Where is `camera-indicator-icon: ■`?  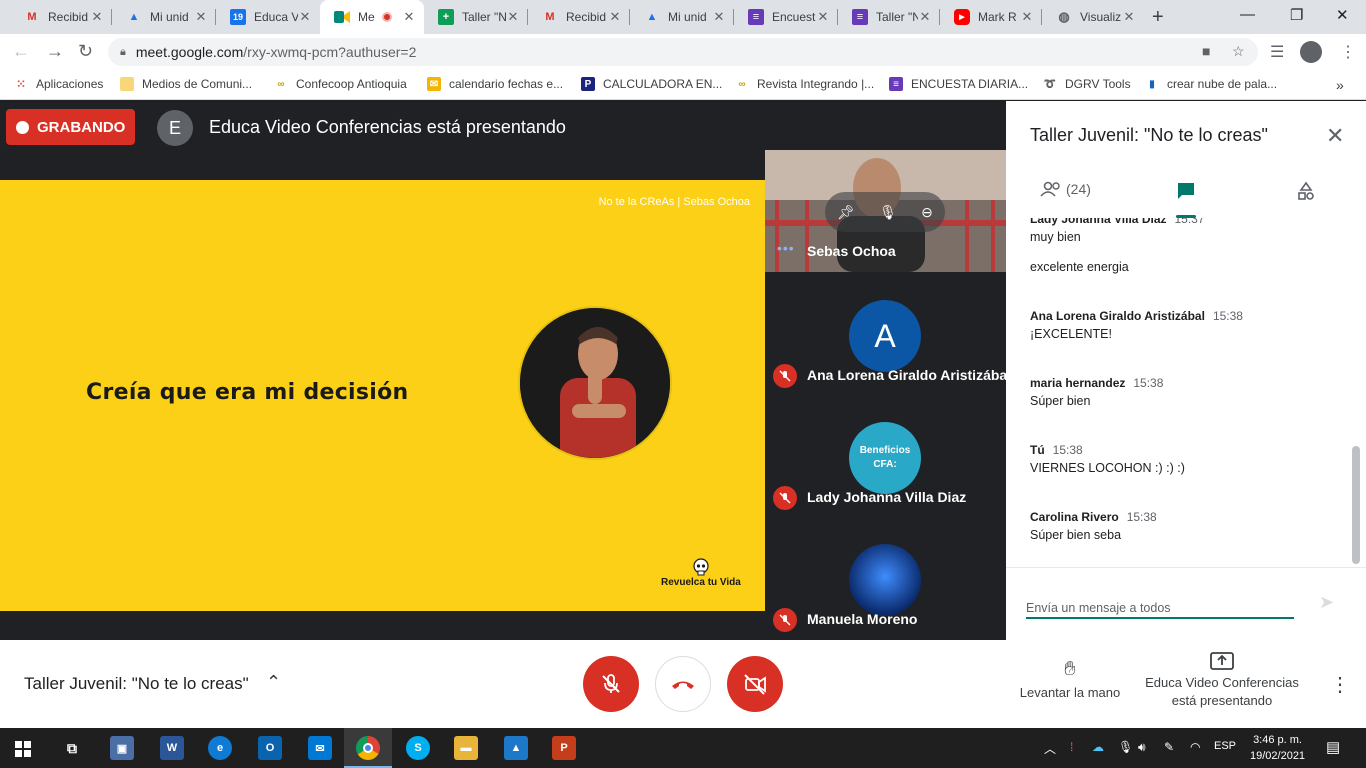
camera-indicator-icon: ■ is located at coordinates (1206, 51).